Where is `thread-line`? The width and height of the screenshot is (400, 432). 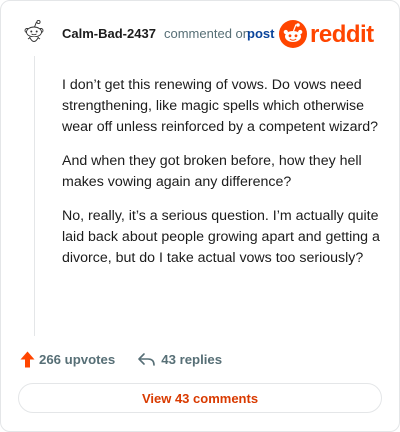
thread-line is located at coordinates (34, 196).